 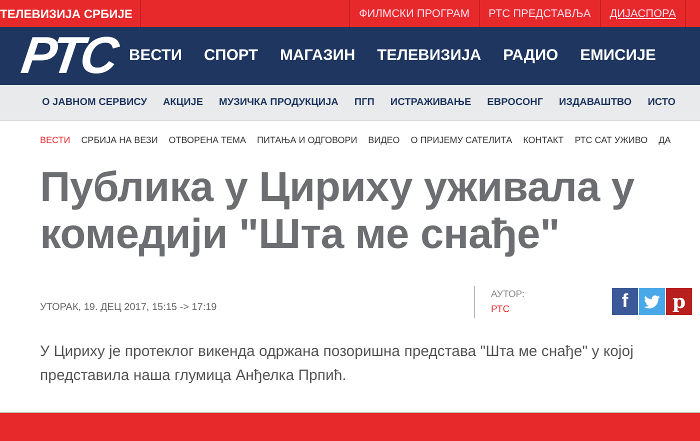 I want to click on facebook-icon: f, so click(x=625, y=301).